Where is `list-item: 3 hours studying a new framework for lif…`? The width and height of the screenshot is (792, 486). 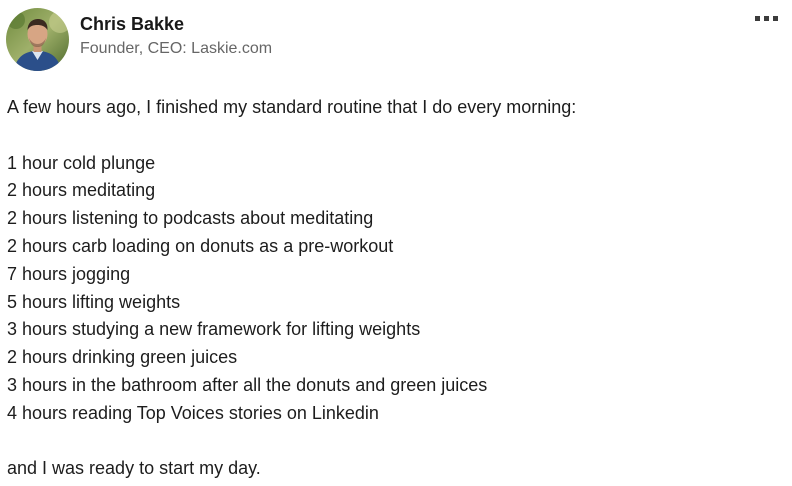
list-item: 3 hours studying a new framework for lif… is located at coordinates (214, 329).